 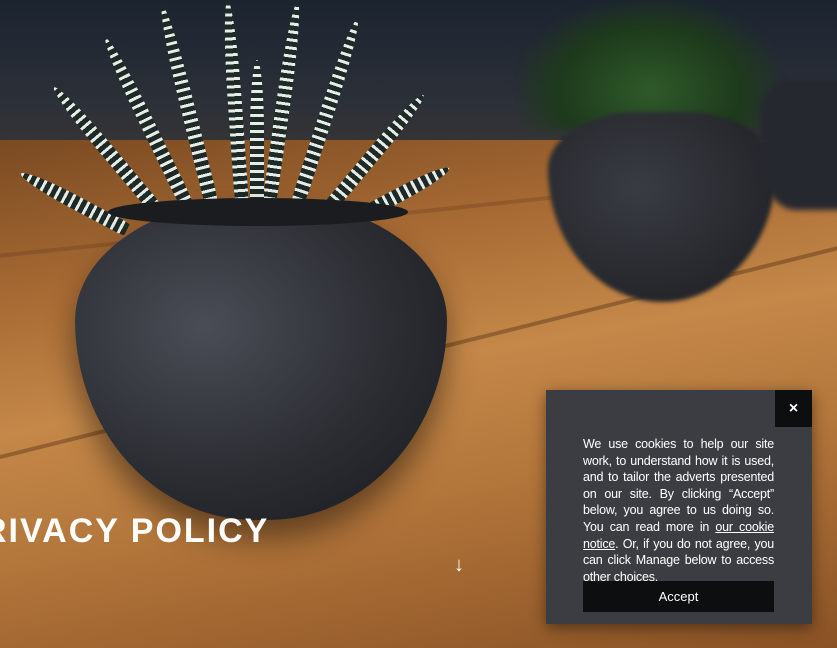 I want to click on plant-pot-rim, so click(x=258, y=212).